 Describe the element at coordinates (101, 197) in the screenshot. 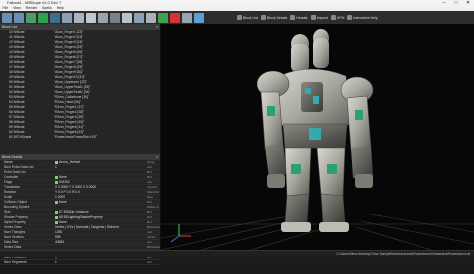

I see `details-value: 1.0000` at that location.